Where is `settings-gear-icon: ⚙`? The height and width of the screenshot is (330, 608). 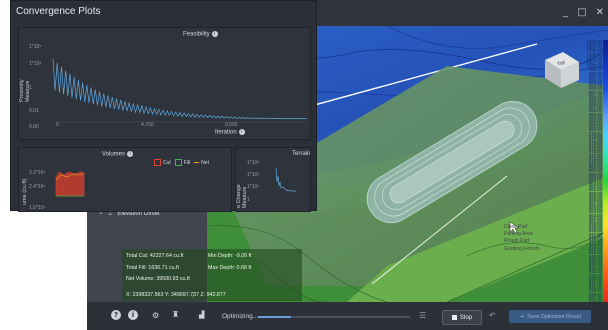 settings-gear-icon: ⚙ is located at coordinates (155, 315).